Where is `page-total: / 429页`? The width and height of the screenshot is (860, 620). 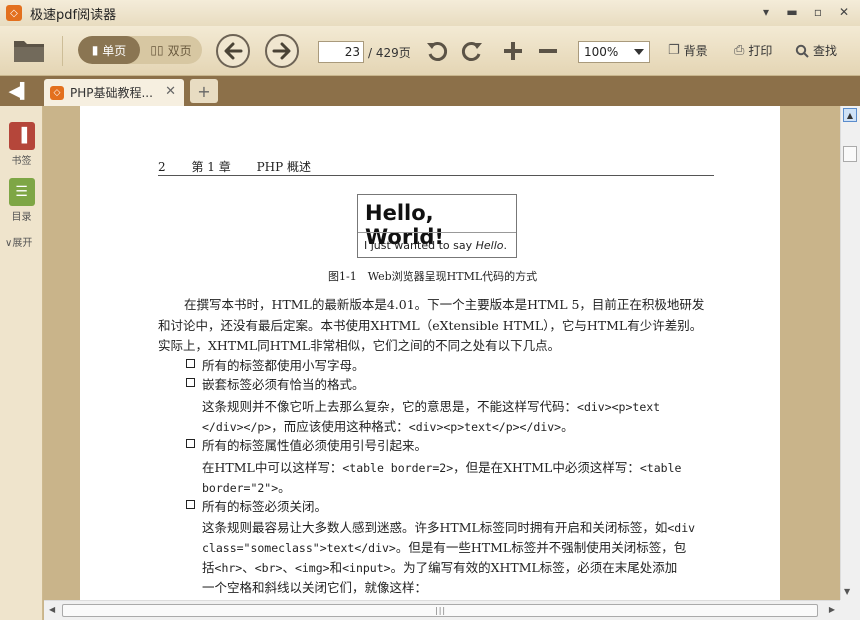 page-total: / 429页 is located at coordinates (389, 53).